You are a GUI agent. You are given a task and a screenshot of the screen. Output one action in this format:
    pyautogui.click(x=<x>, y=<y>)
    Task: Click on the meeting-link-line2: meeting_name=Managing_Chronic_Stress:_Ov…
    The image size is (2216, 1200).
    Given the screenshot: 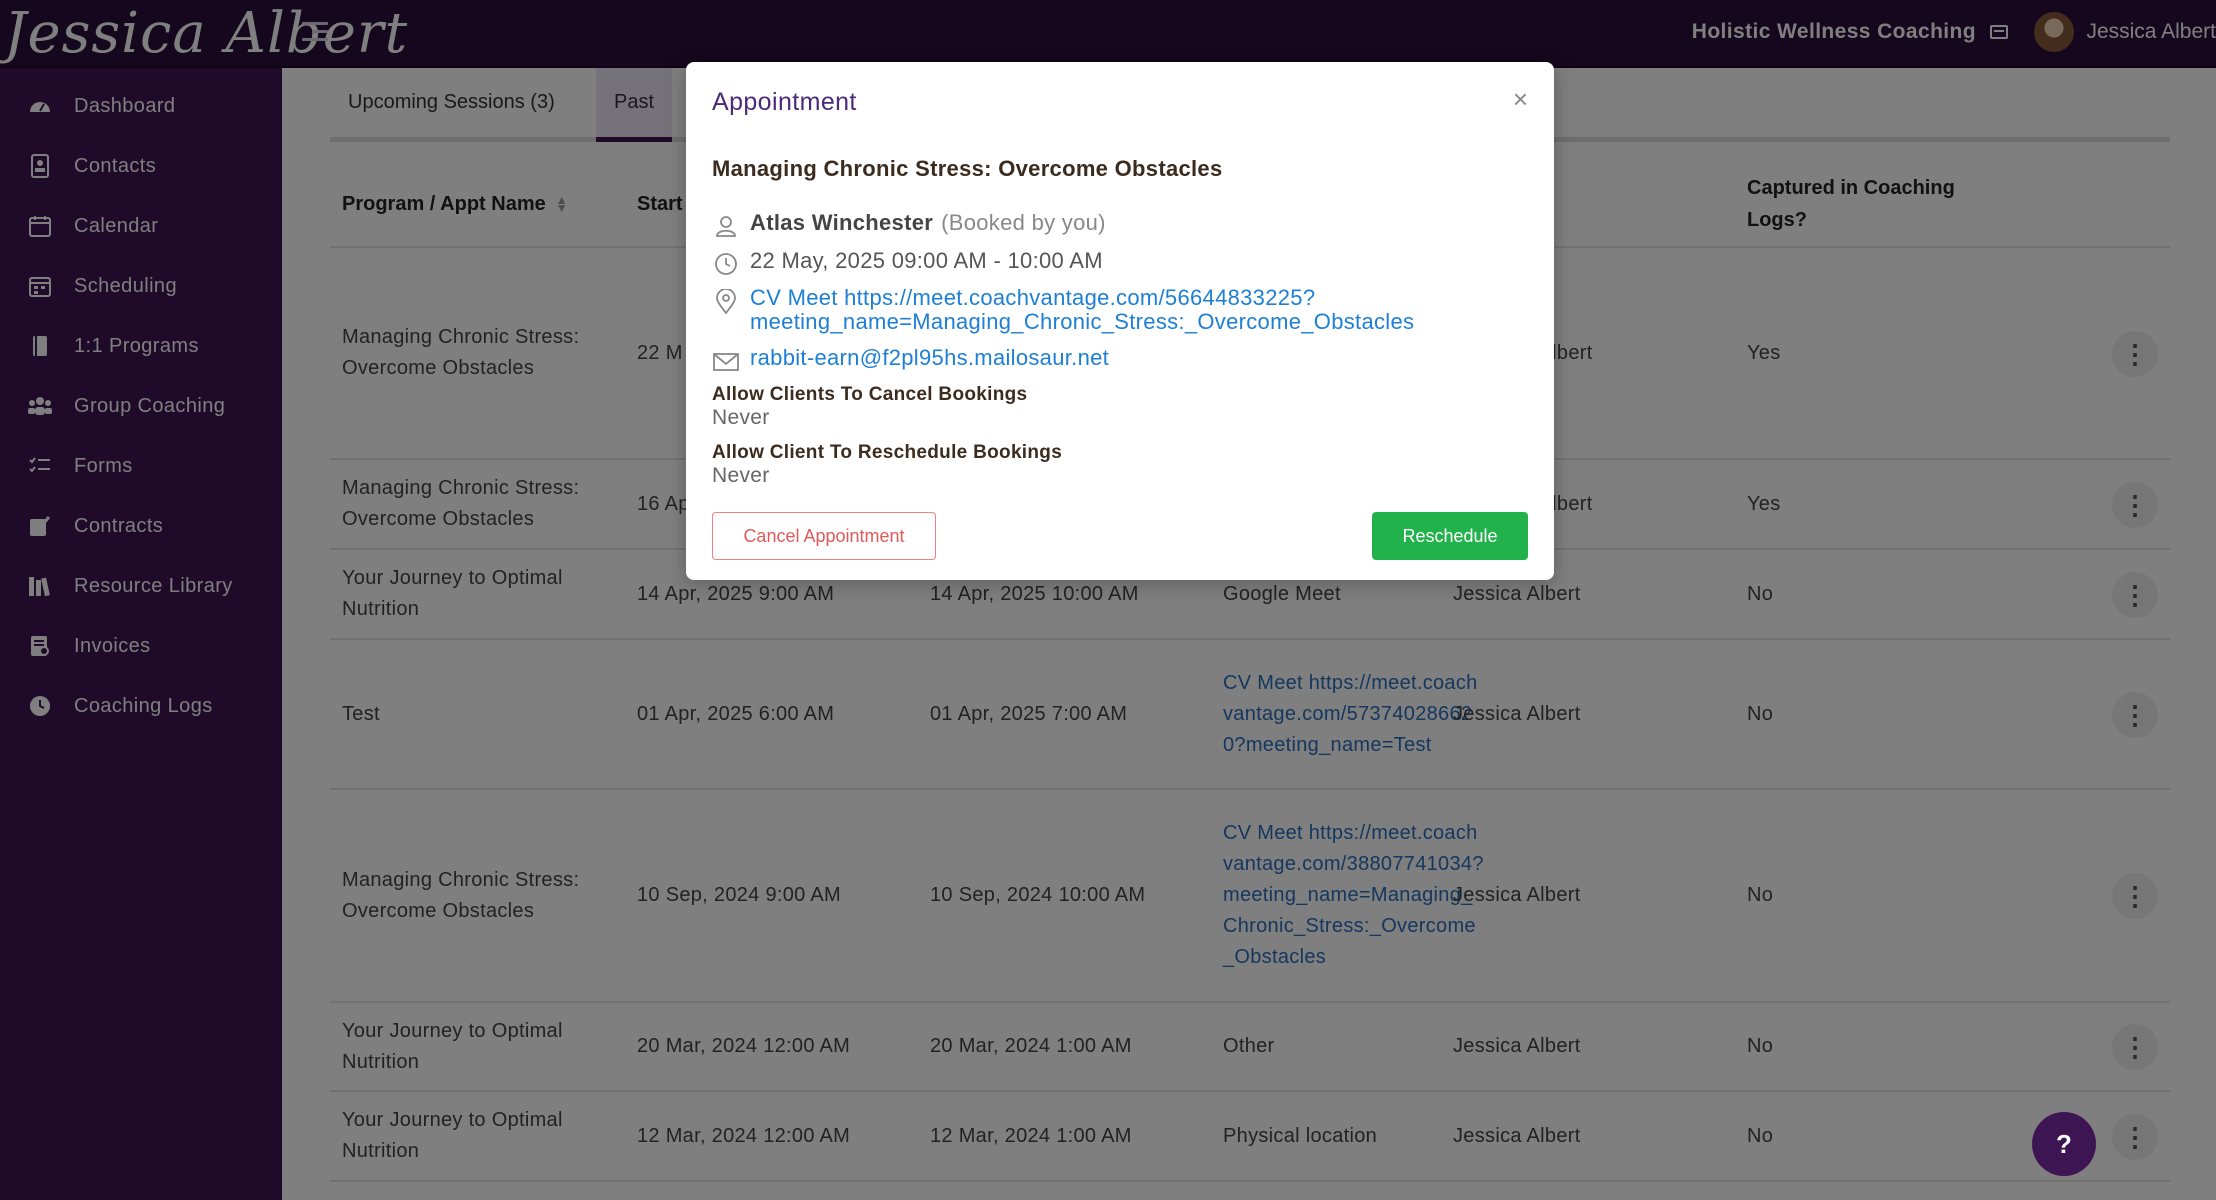 What is the action you would take?
    pyautogui.click(x=1082, y=321)
    